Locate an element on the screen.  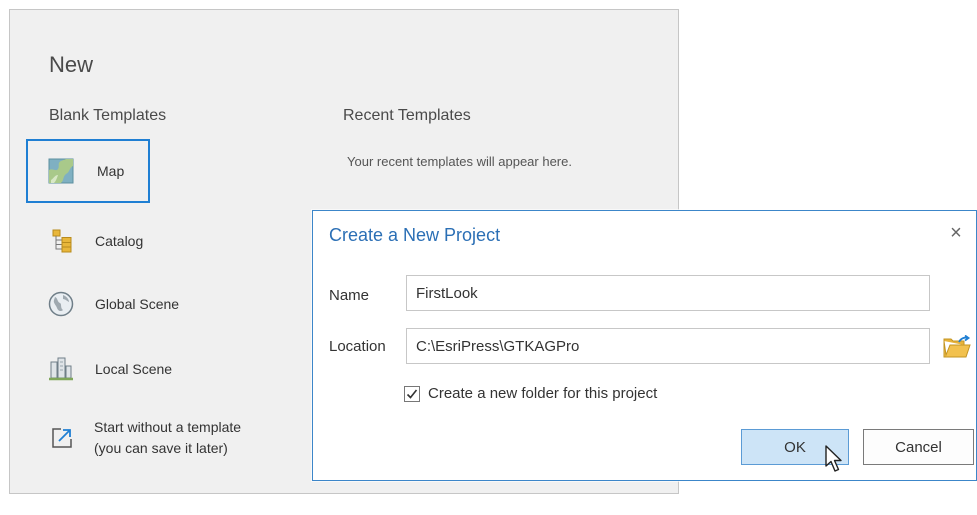
blank-templates-heading: Blank Templates is located at coordinates (108, 115).